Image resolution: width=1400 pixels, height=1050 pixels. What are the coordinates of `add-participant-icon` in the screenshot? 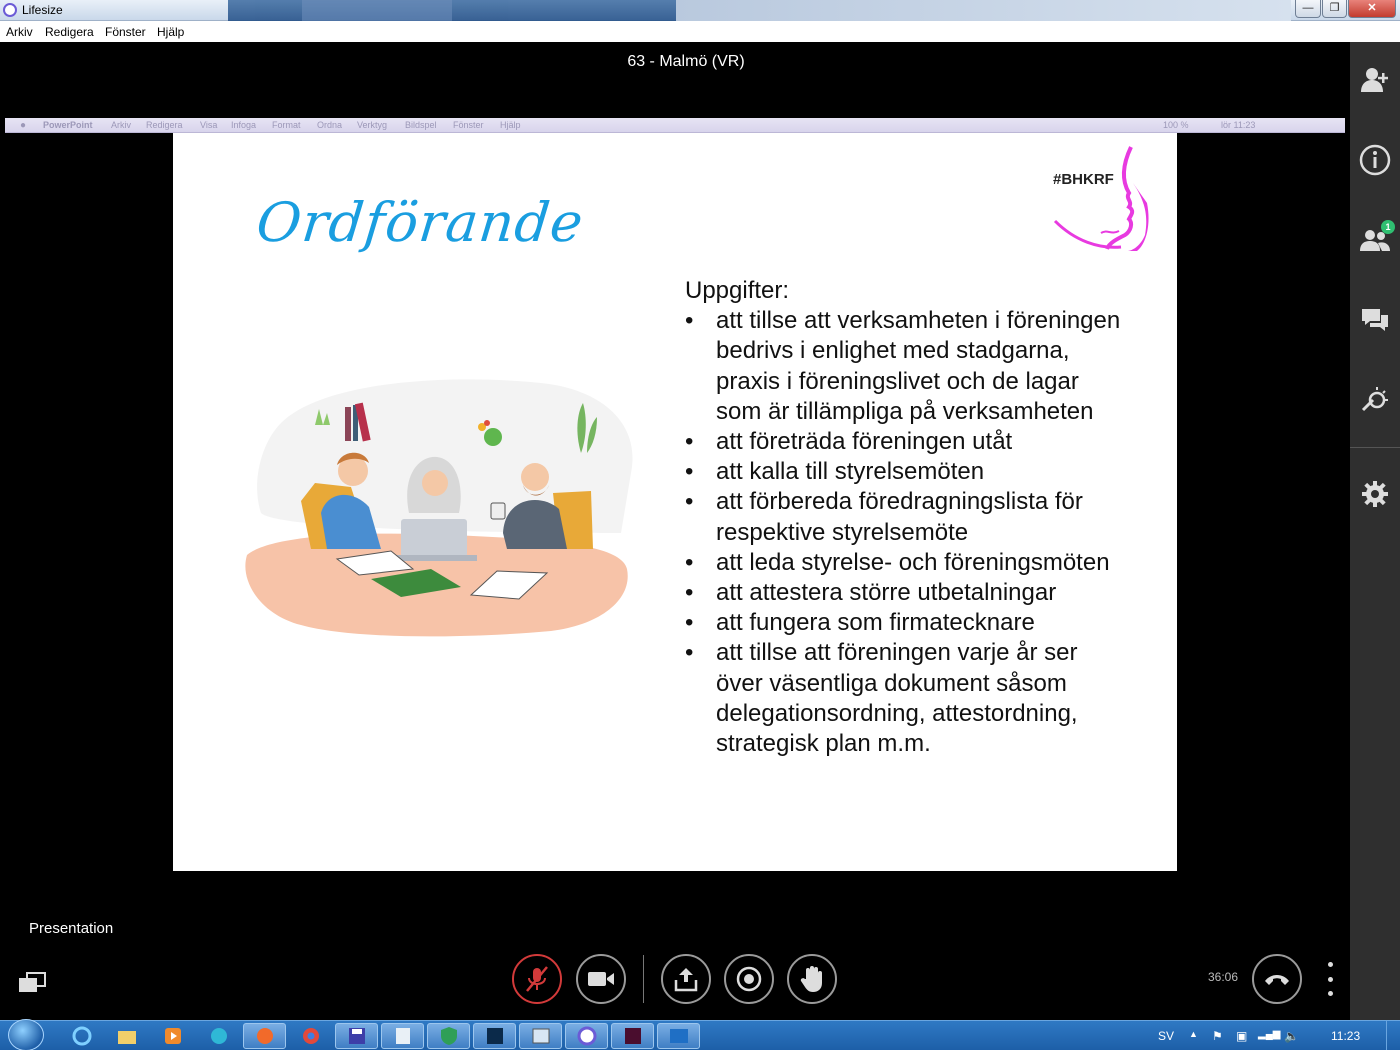 It's located at (1375, 80).